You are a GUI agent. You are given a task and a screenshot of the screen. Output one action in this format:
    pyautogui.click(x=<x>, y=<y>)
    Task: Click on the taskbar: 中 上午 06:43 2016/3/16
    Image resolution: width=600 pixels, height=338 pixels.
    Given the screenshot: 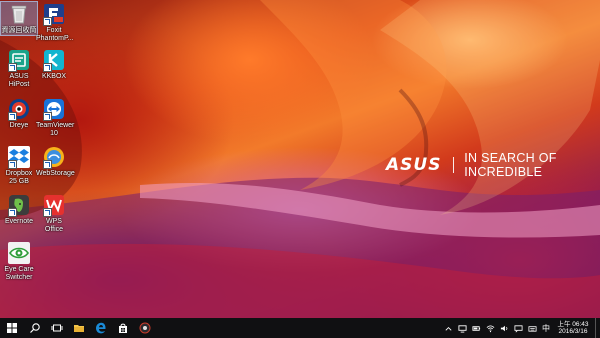 What is the action you would take?
    pyautogui.click(x=300, y=328)
    